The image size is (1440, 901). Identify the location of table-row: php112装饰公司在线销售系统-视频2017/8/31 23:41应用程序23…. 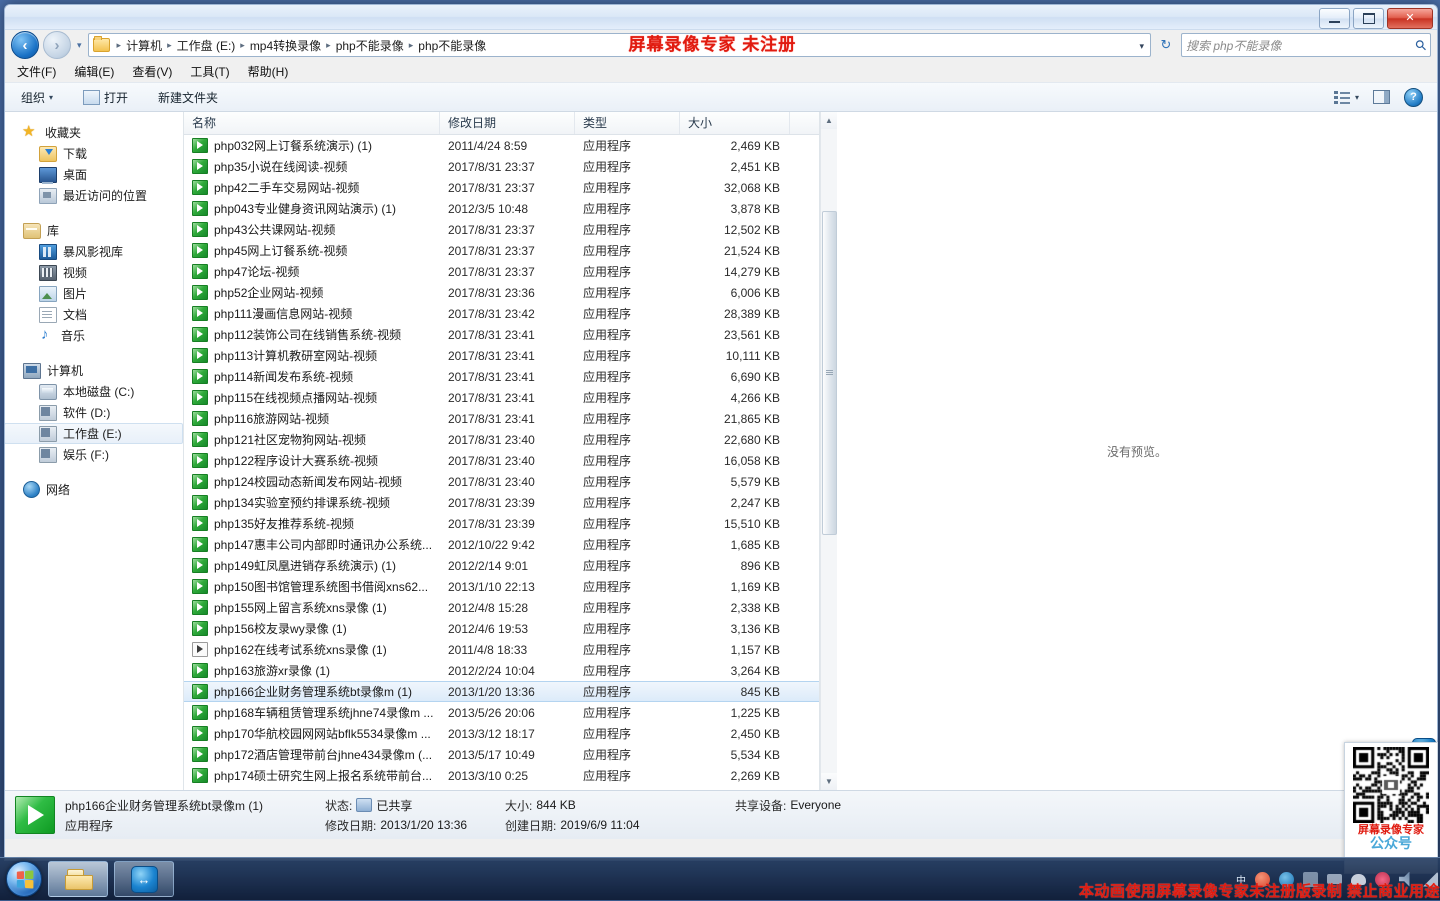
(501, 334).